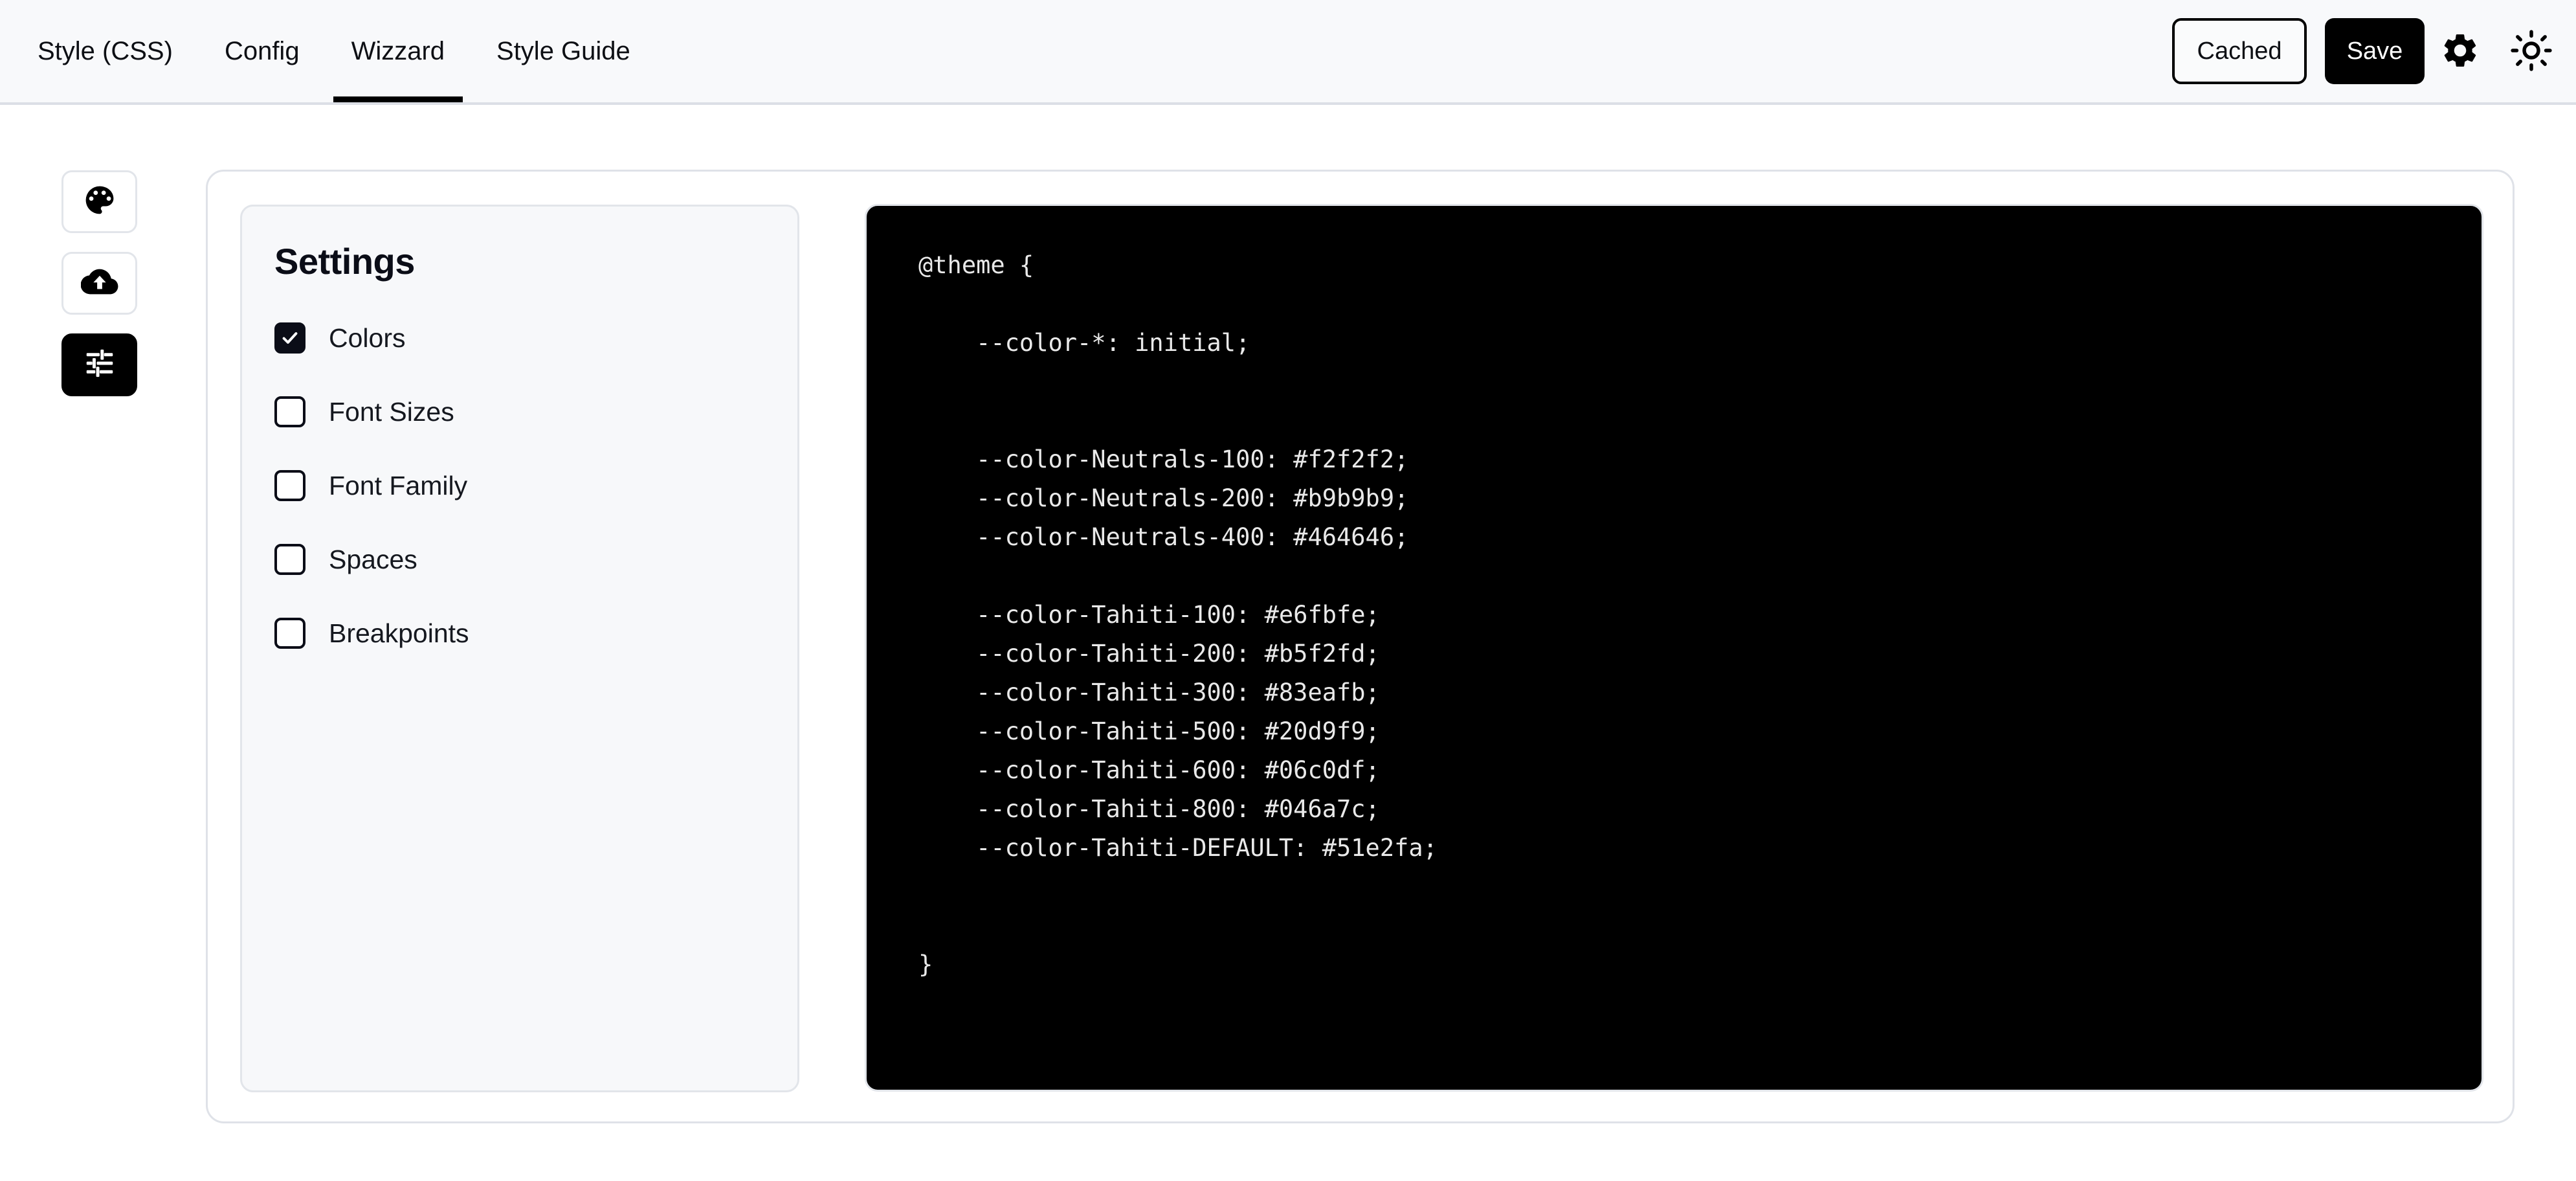  I want to click on setting-option-label: Font Family, so click(398, 485).